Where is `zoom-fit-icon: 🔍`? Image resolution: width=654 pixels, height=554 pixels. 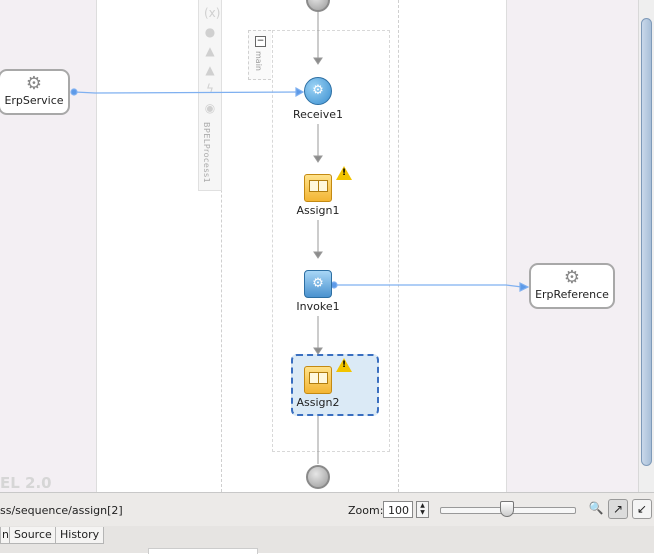 zoom-fit-icon: 🔍 is located at coordinates (596, 509).